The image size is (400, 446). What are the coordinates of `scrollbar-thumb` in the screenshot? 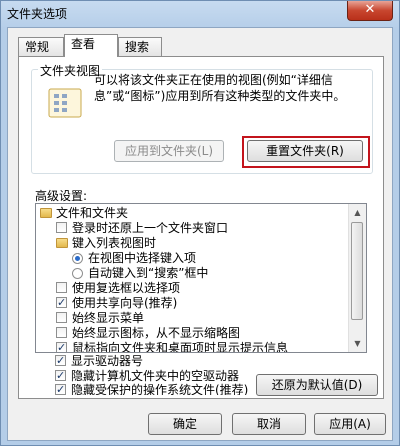 It's located at (357, 271).